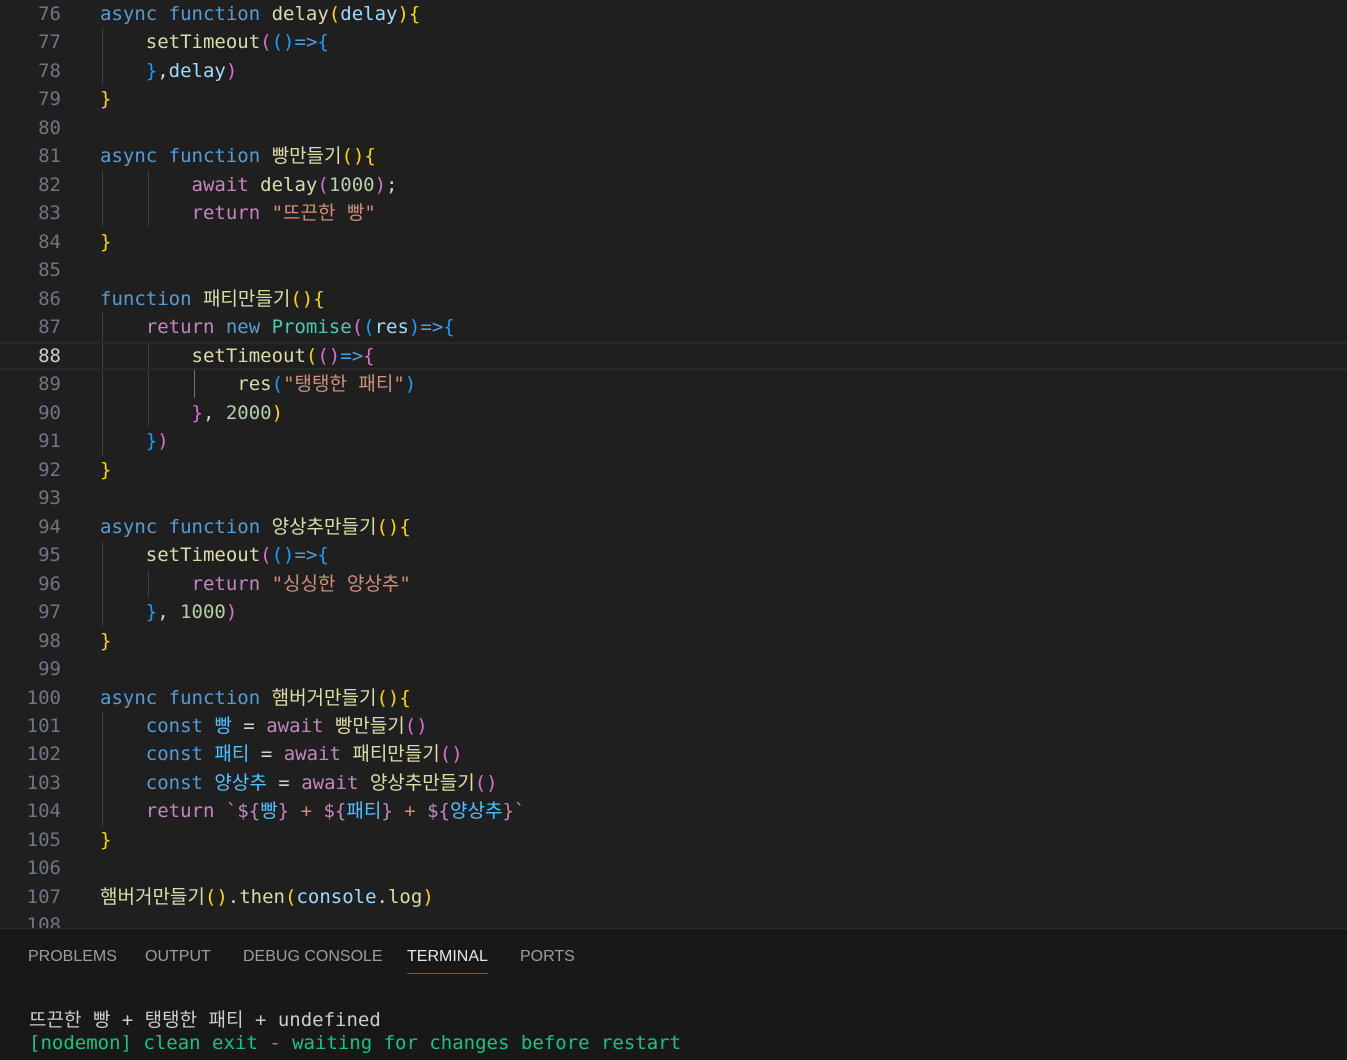 Image resolution: width=1347 pixels, height=1060 pixels. What do you see at coordinates (281, 754) in the screenshot?
I see `code-text: const 패티 = await 패티만들기()` at bounding box center [281, 754].